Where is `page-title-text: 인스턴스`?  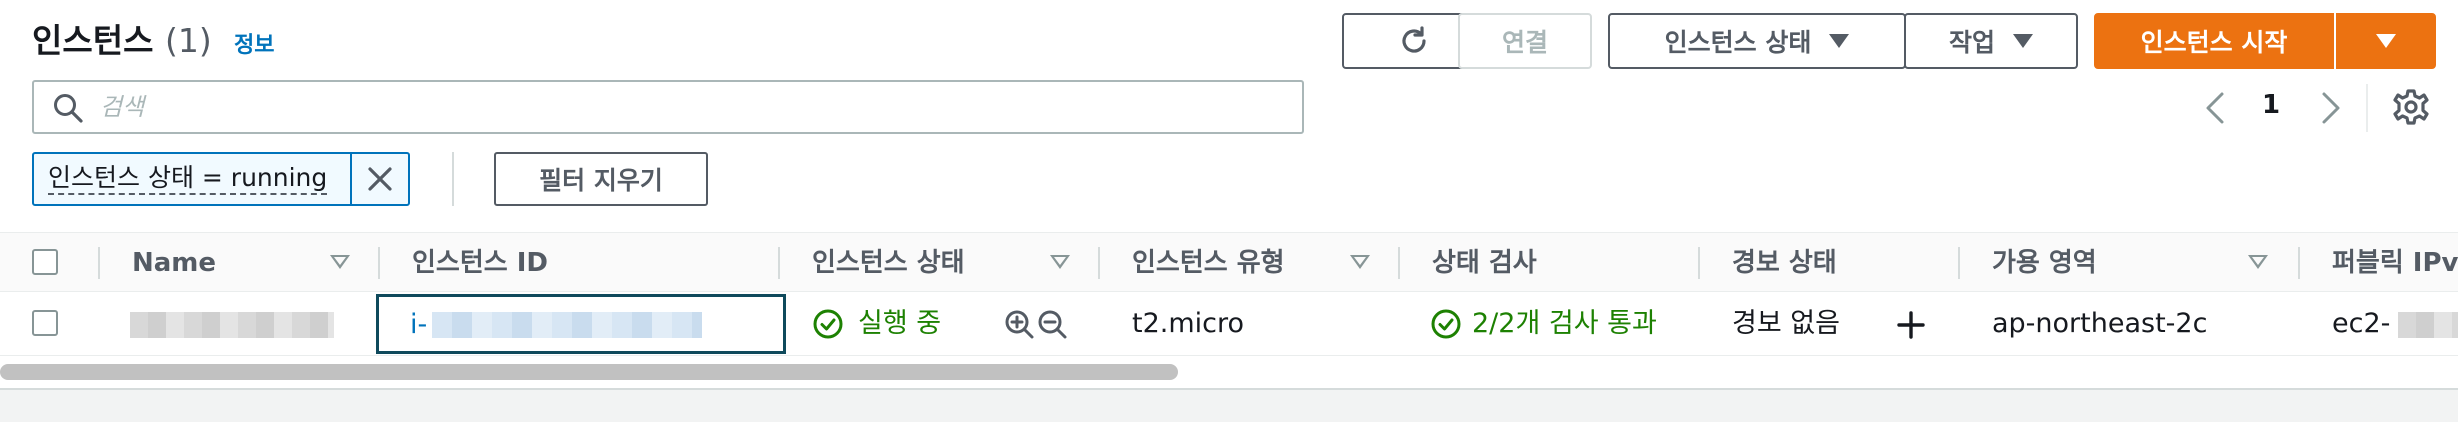 page-title-text: 인스턴스 is located at coordinates (93, 40).